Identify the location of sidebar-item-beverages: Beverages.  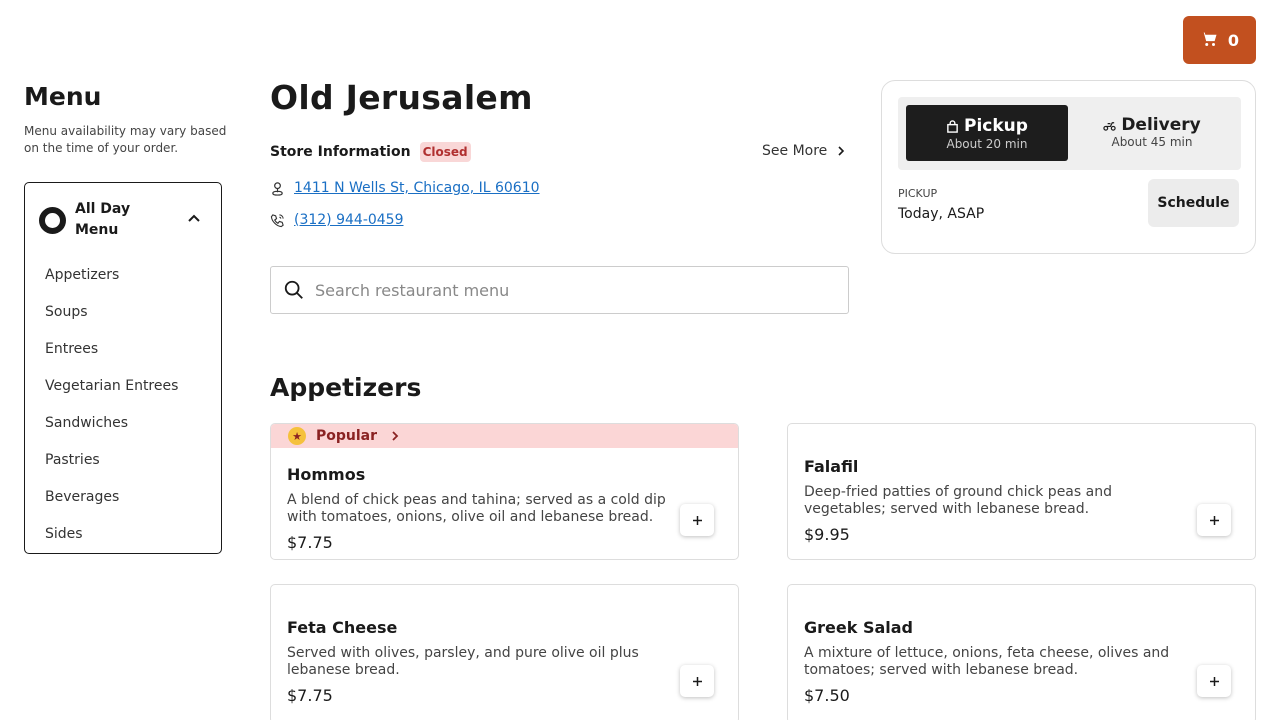
(111, 507).